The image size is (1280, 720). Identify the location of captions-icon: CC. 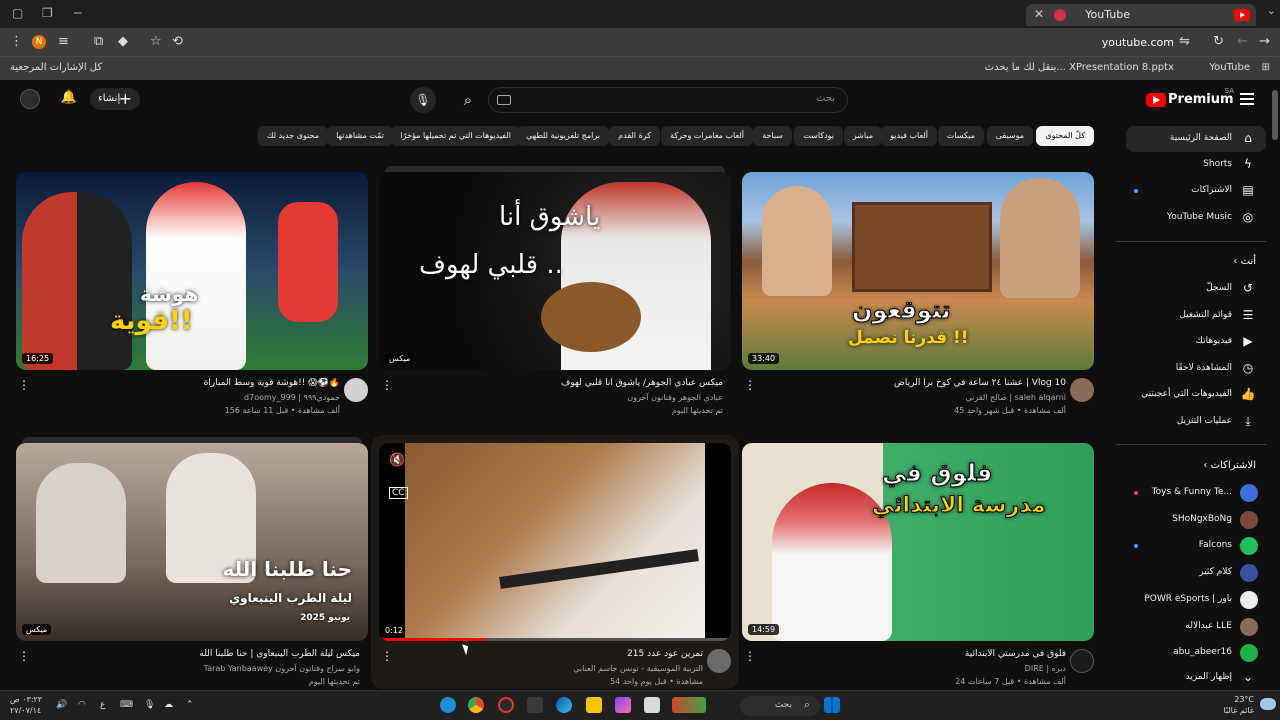
(398, 493).